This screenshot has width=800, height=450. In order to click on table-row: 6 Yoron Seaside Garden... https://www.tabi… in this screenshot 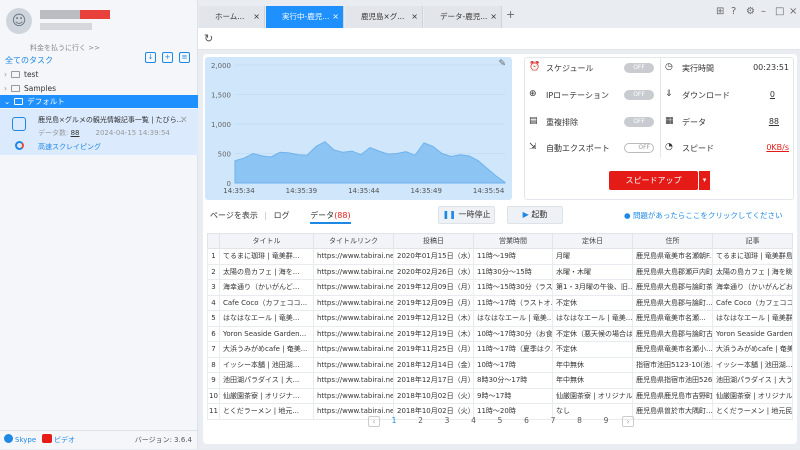, I will do `click(500, 333)`.